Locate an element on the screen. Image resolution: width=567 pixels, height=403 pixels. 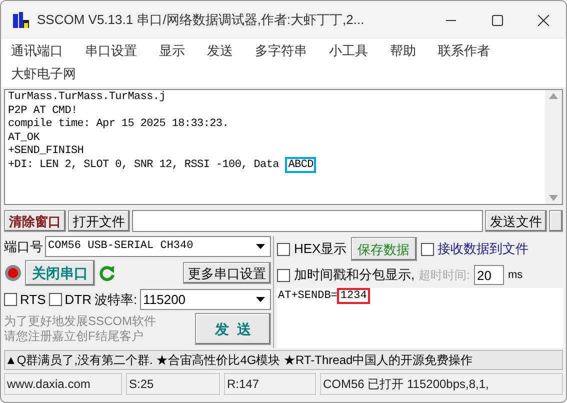
close-port-button: 关闭串口 is located at coordinates (60, 273).